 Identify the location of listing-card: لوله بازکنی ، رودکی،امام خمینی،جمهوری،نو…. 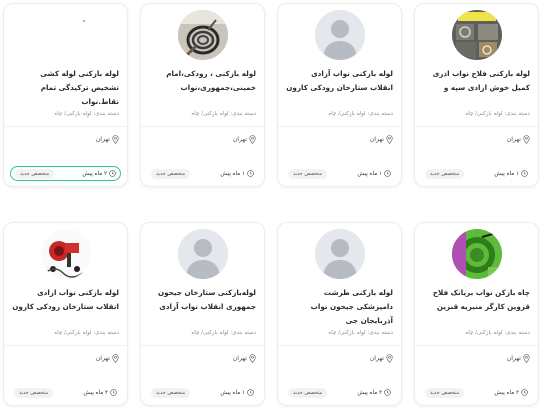
(202, 95).